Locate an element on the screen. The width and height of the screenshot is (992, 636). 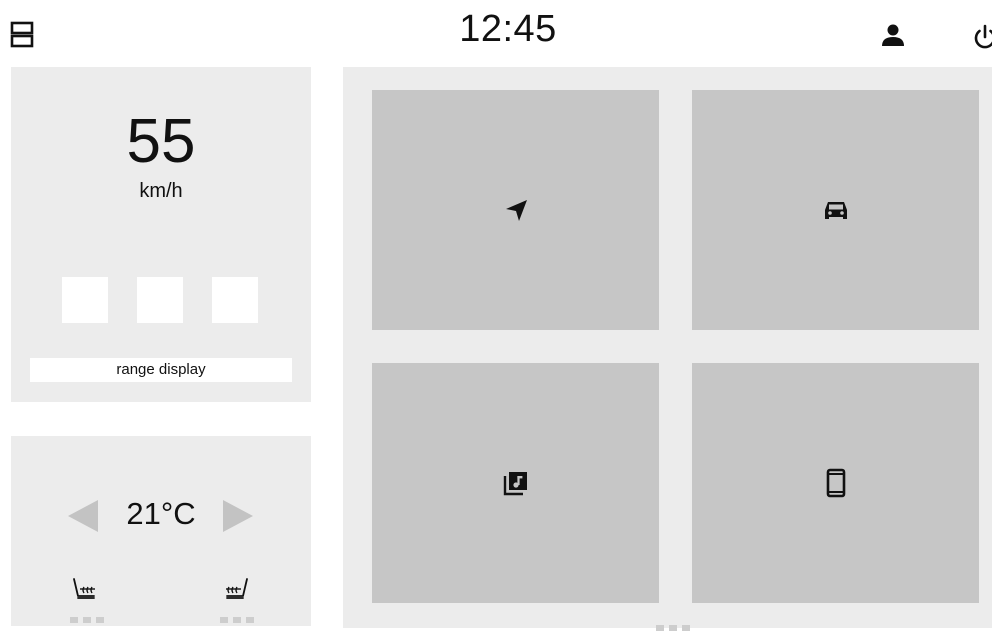
phone-tile is located at coordinates (835, 483).